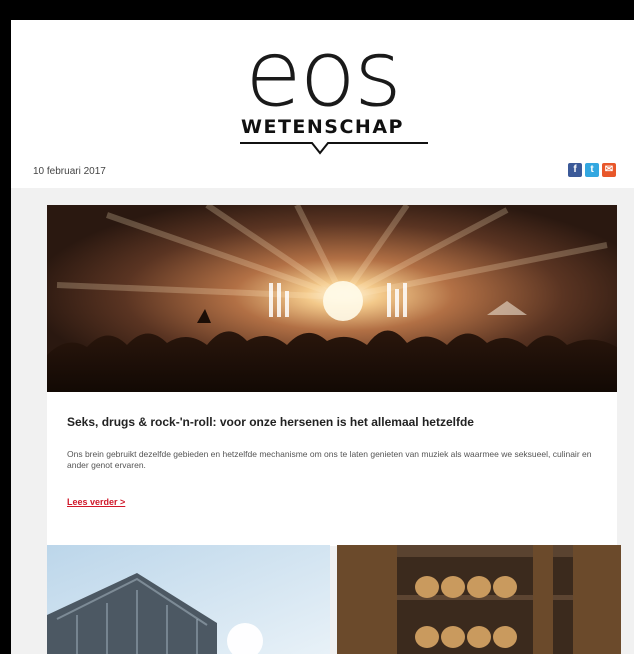  Describe the element at coordinates (479, 599) in the screenshot. I see `barrels-thumbnail` at that location.